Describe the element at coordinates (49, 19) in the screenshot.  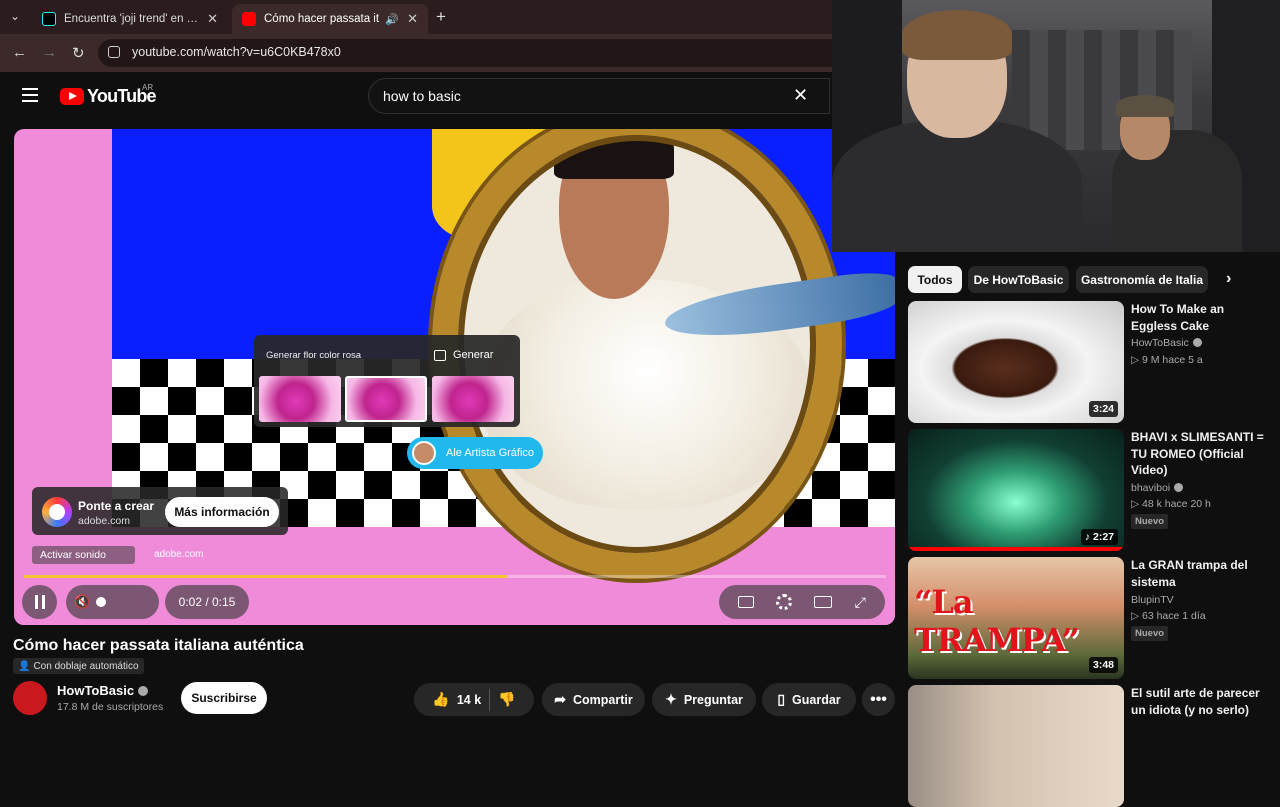
I see `tiktok-icon` at that location.